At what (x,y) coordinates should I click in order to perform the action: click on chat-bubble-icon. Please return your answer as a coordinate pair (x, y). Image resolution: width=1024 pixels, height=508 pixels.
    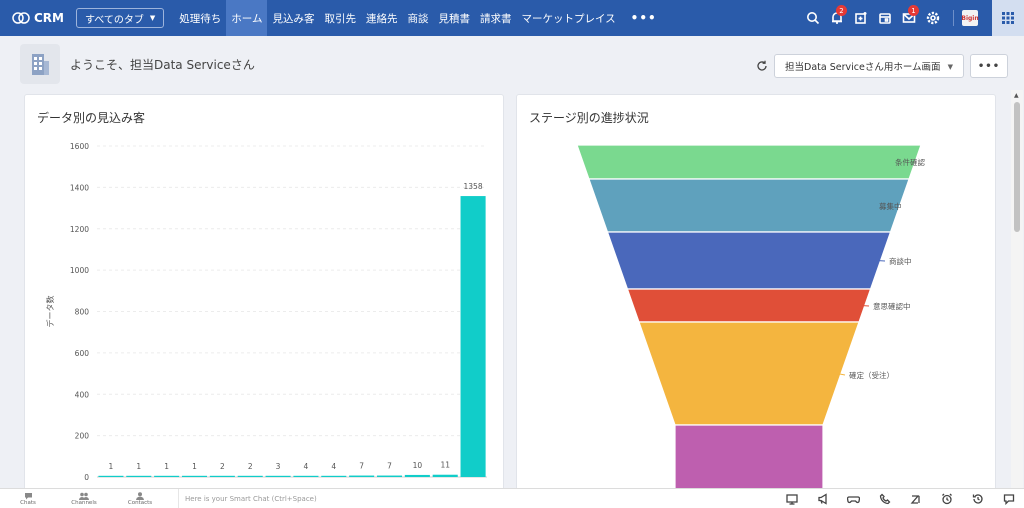
    Looking at the image, I should click on (1008, 498).